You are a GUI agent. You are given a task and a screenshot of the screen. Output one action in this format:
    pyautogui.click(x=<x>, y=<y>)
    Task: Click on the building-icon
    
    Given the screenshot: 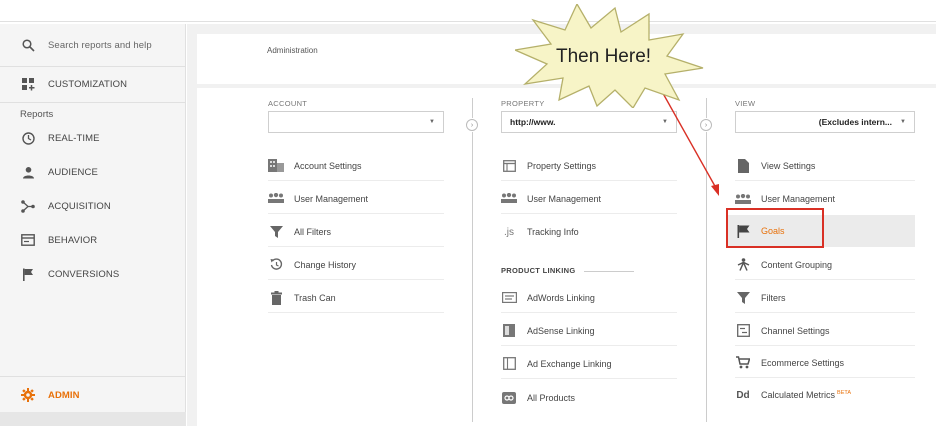 What is the action you would take?
    pyautogui.click(x=276, y=166)
    